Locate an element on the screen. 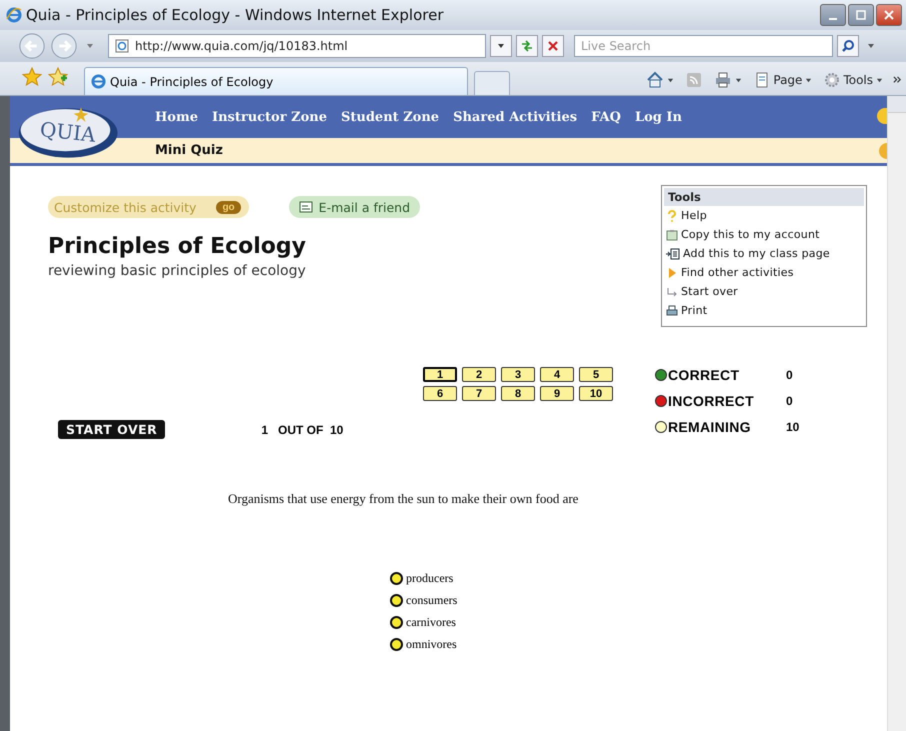  tools-link: Find other activities is located at coordinates (764, 272).